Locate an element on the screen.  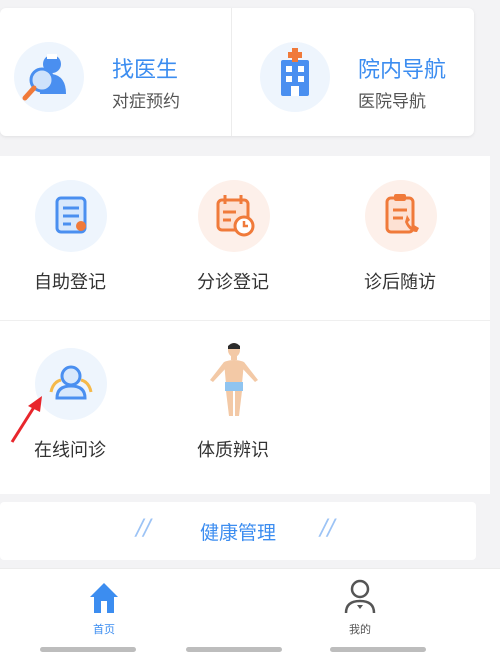
self-registration-label: 自助登记 is located at coordinates (70, 282).